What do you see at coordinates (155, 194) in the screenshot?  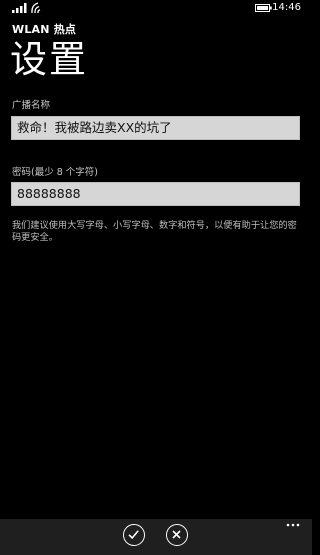 I see `password-input: 88888888` at bounding box center [155, 194].